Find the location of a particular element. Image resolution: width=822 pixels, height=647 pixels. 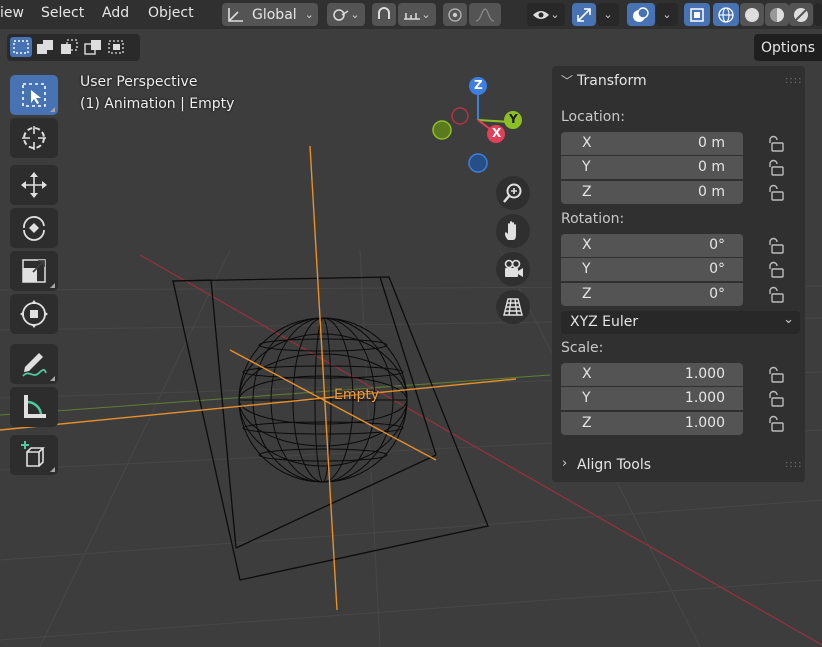

lock-scale-z-icon is located at coordinates (776, 424).